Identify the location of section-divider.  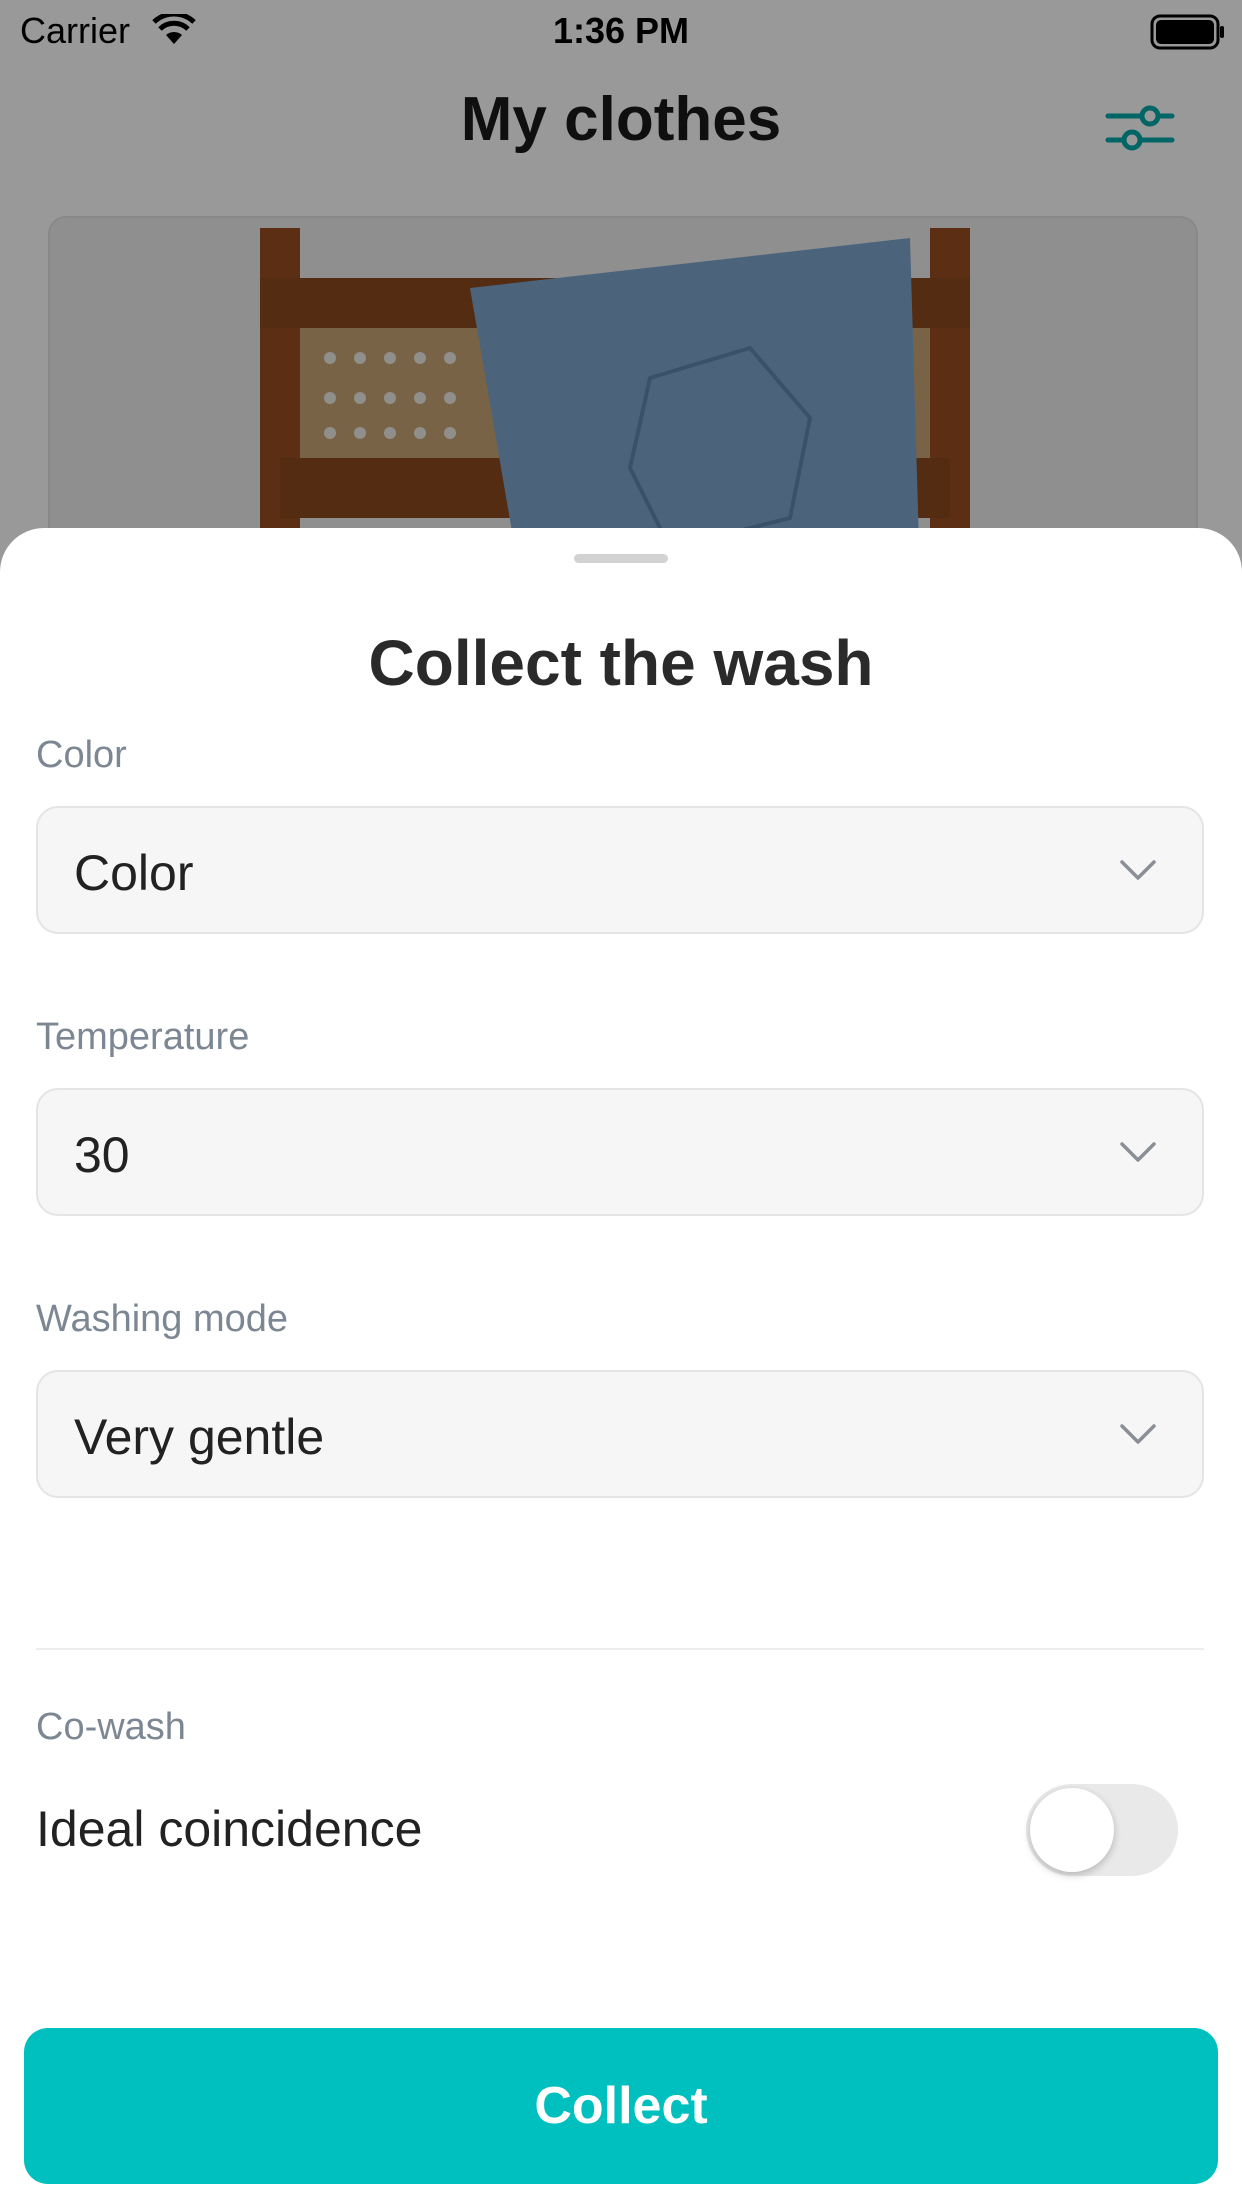
(620, 1649).